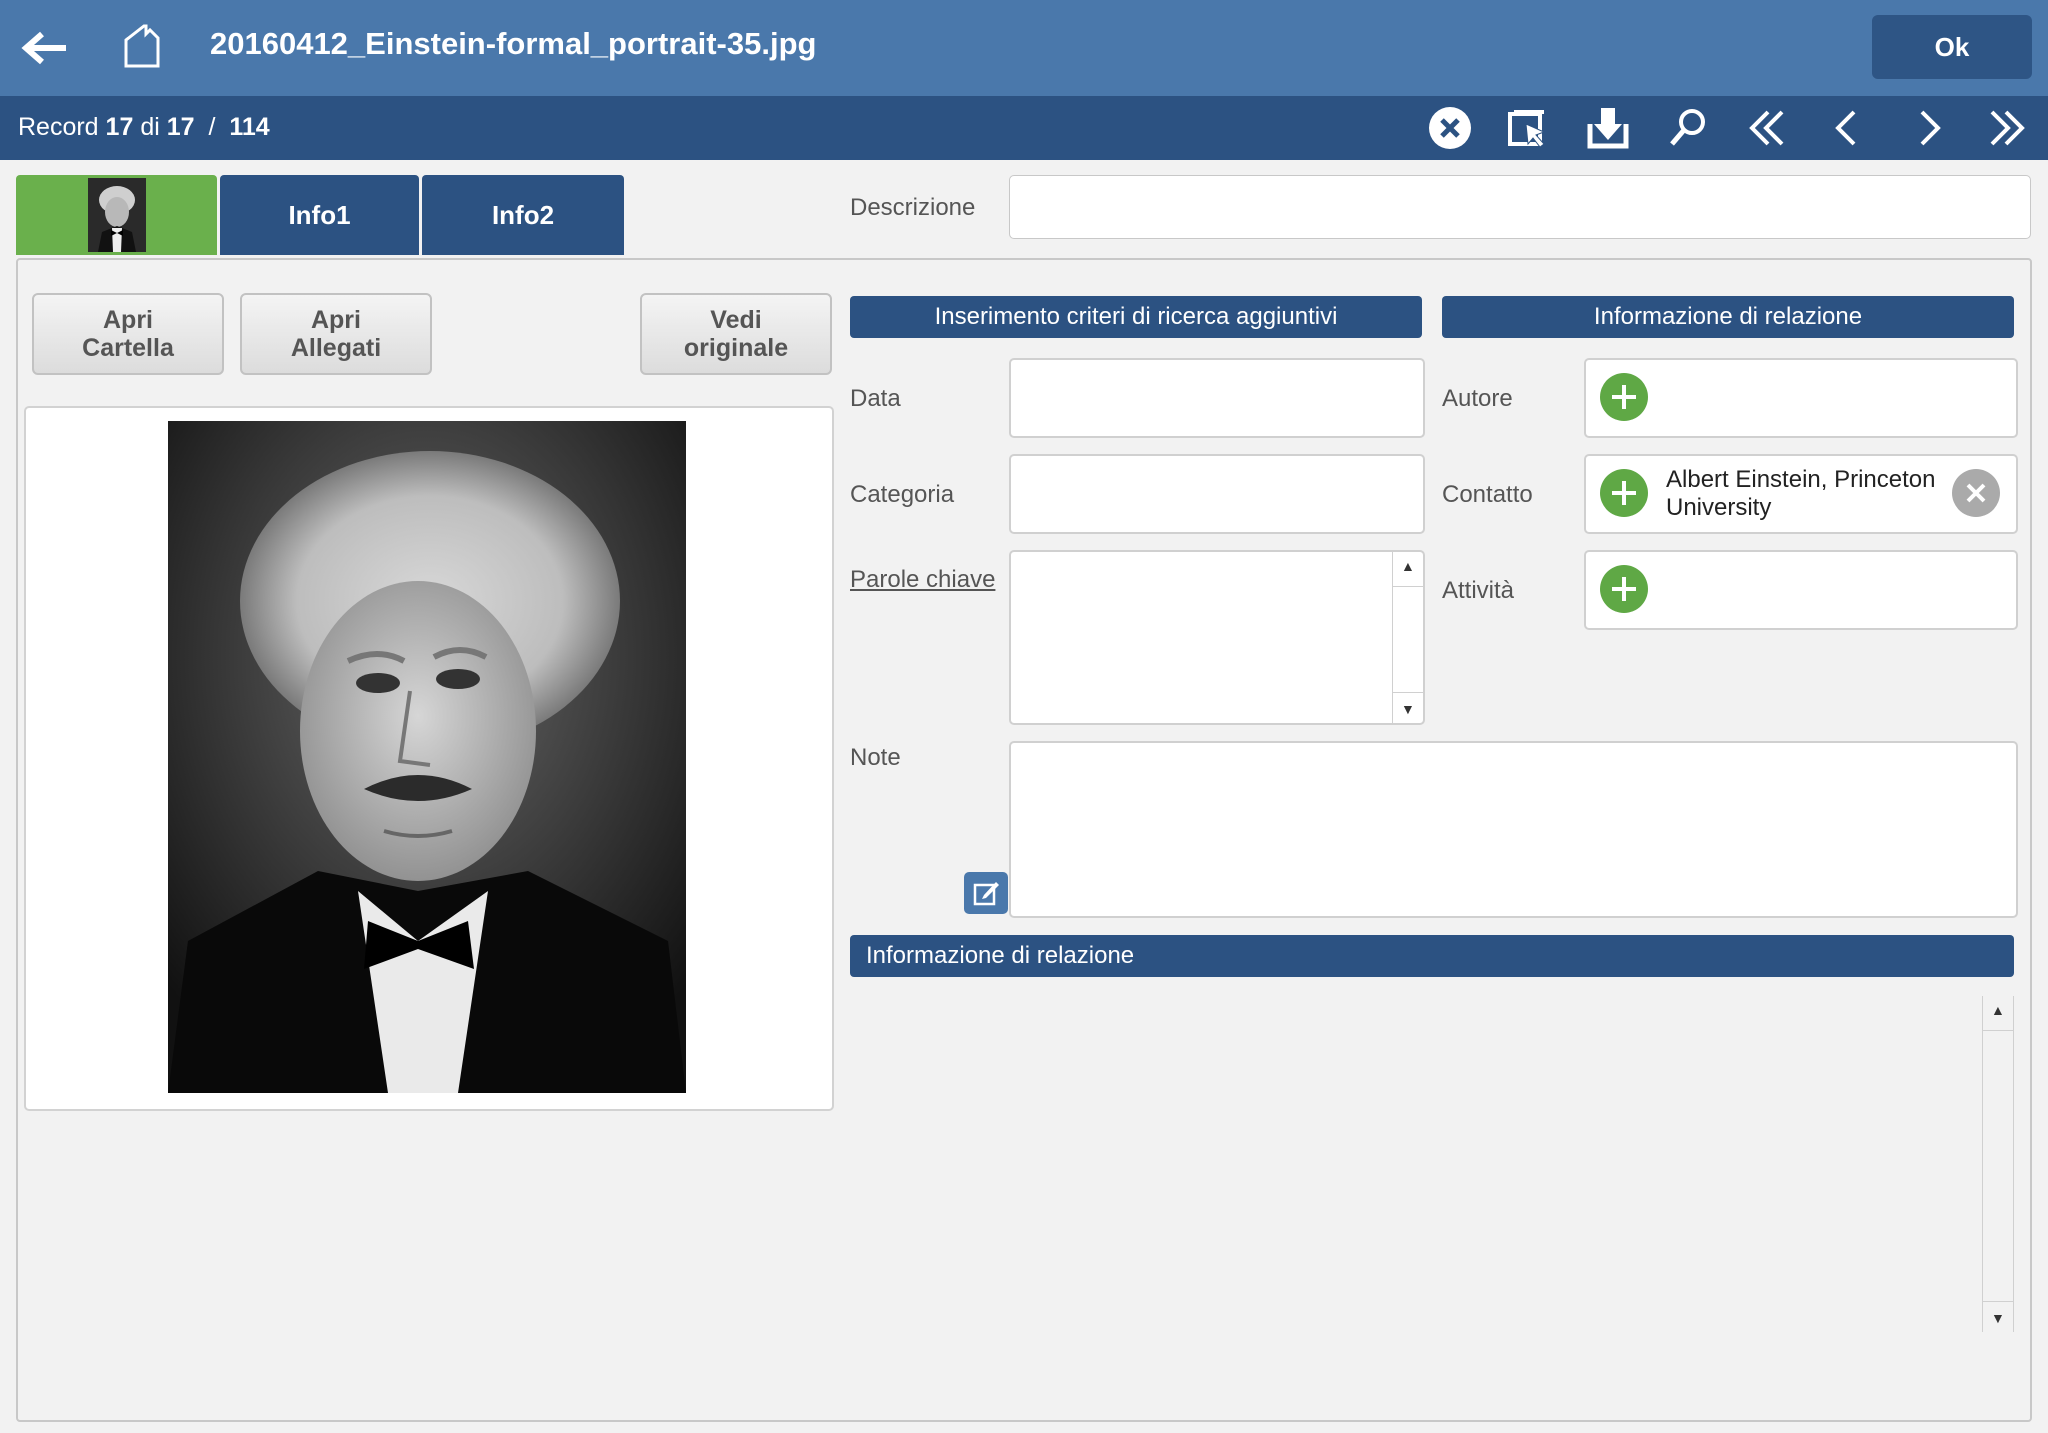 Image resolution: width=2048 pixels, height=1433 pixels. I want to click on select-cursor-icon, so click(1528, 128).